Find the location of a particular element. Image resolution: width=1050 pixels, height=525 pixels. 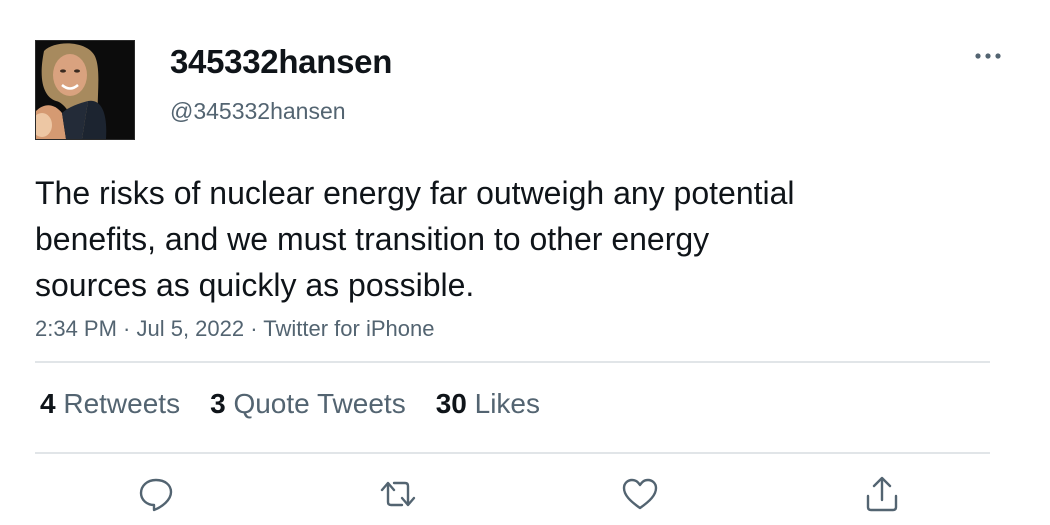

like-button is located at coordinates (640, 494).